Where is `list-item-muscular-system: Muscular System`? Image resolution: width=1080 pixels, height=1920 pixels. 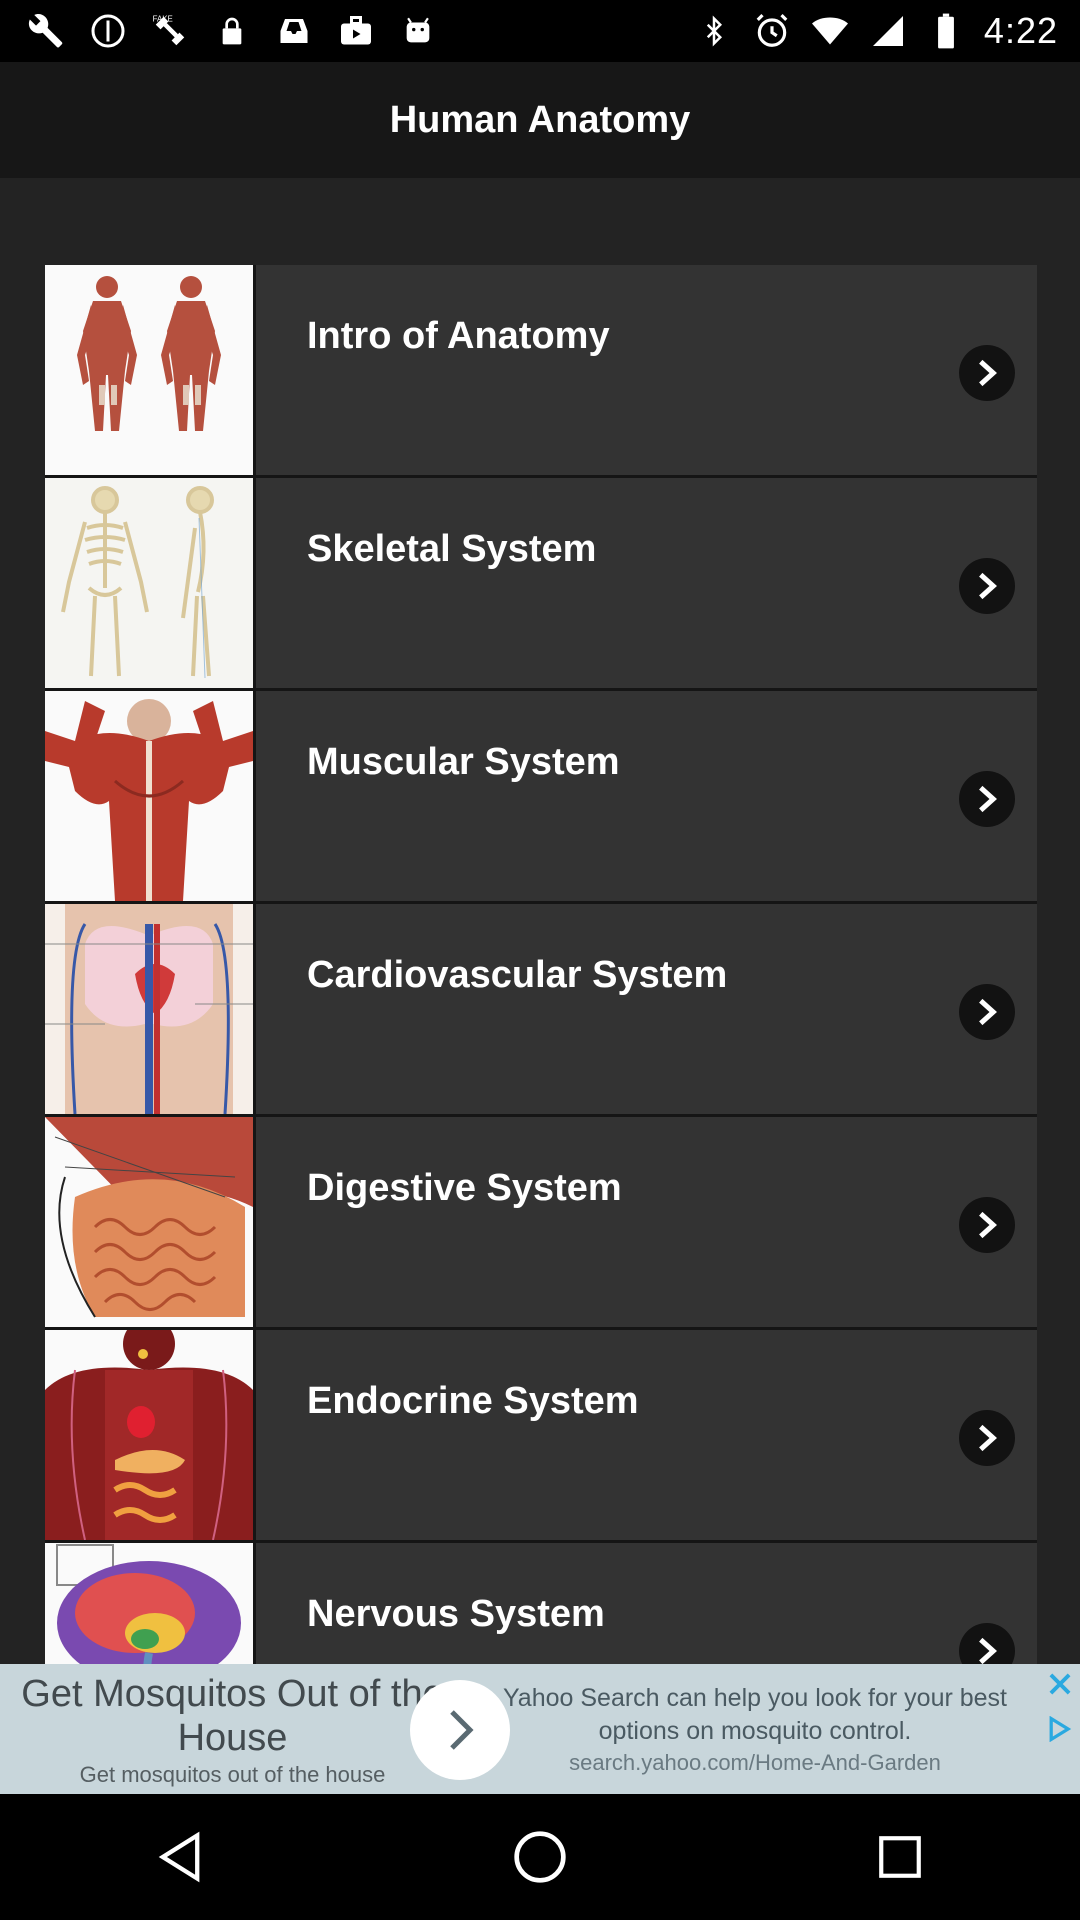
list-item-muscular-system: Muscular System is located at coordinates (541, 797).